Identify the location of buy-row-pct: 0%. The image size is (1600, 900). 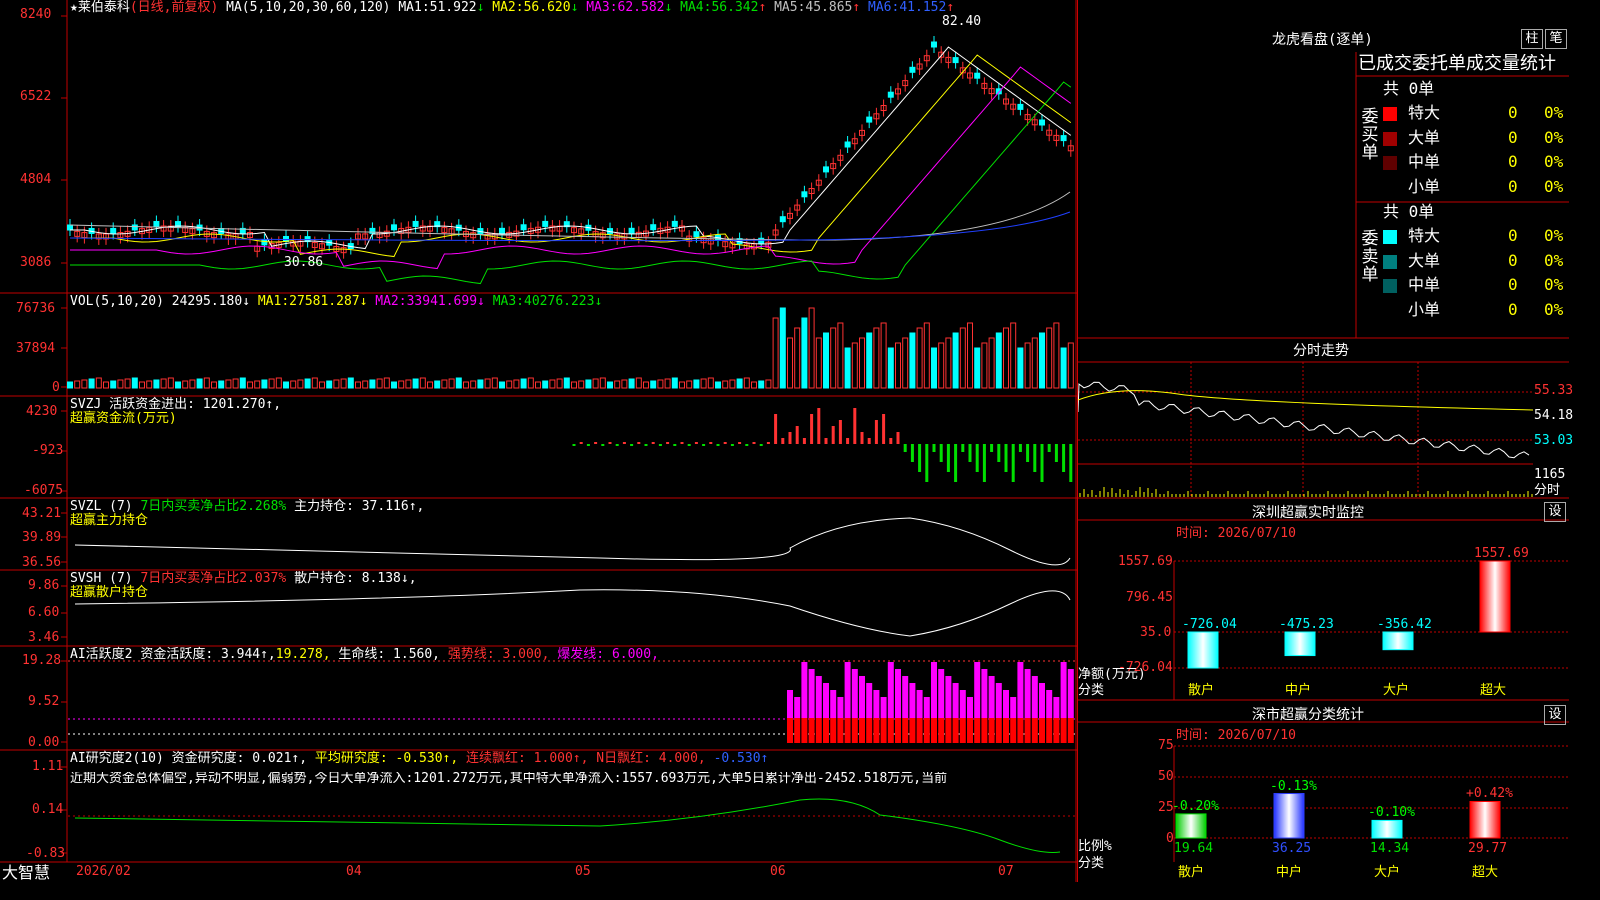
(1554, 186).